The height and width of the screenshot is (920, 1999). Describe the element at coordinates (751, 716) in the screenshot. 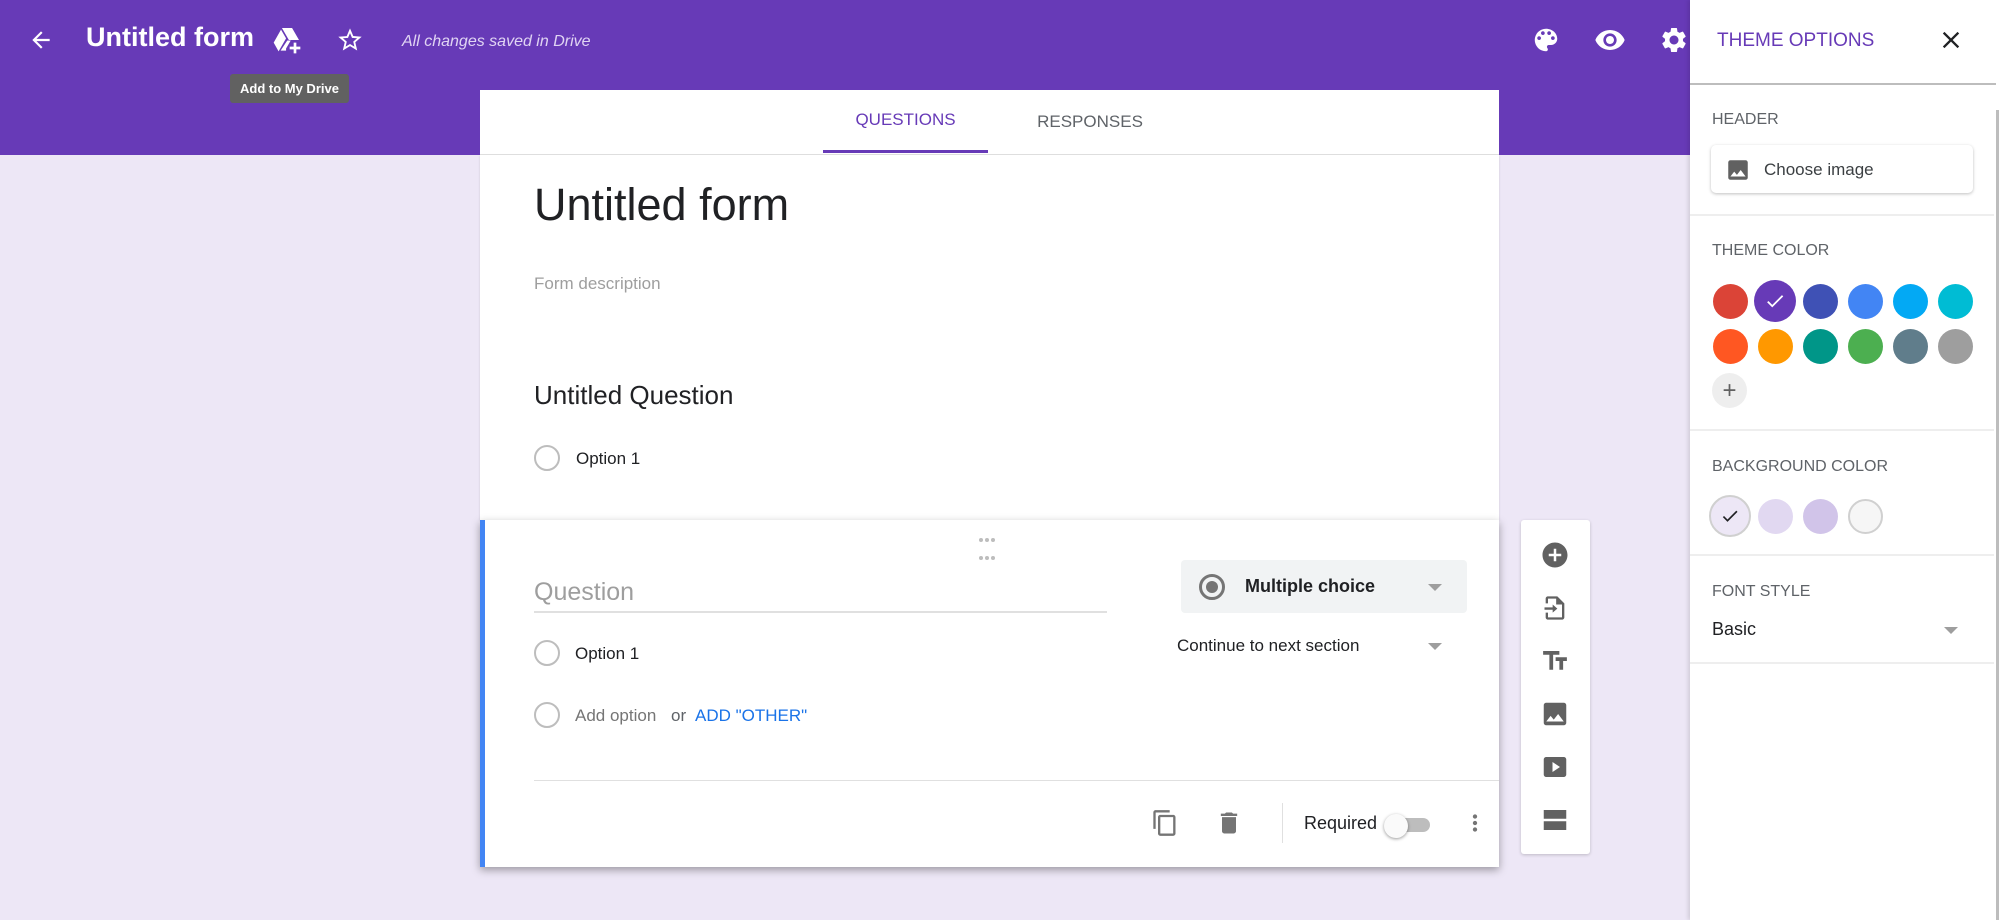

I see `add-other-link: ADD "OTHER"` at that location.